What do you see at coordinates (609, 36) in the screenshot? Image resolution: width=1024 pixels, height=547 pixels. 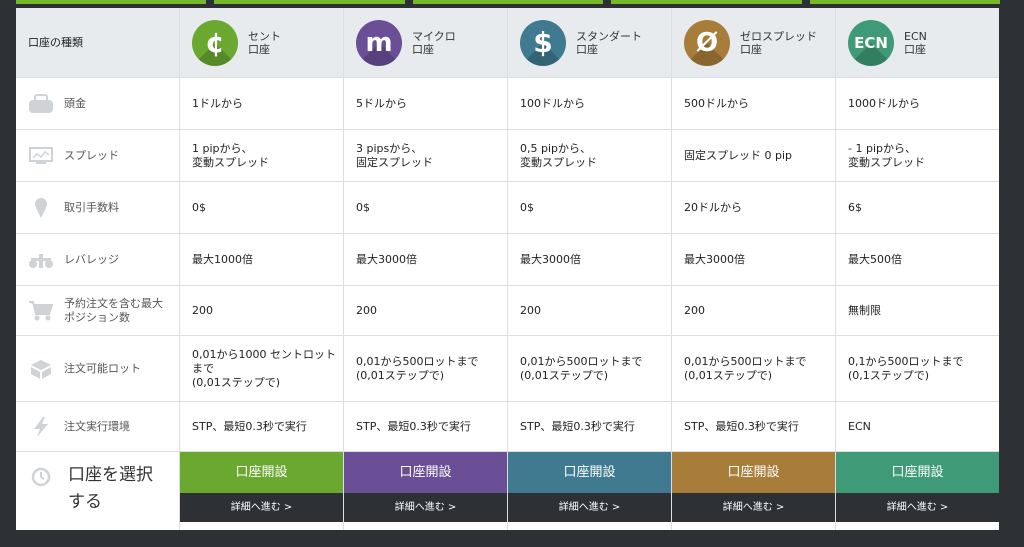 I see `account-name: スタンダート` at bounding box center [609, 36].